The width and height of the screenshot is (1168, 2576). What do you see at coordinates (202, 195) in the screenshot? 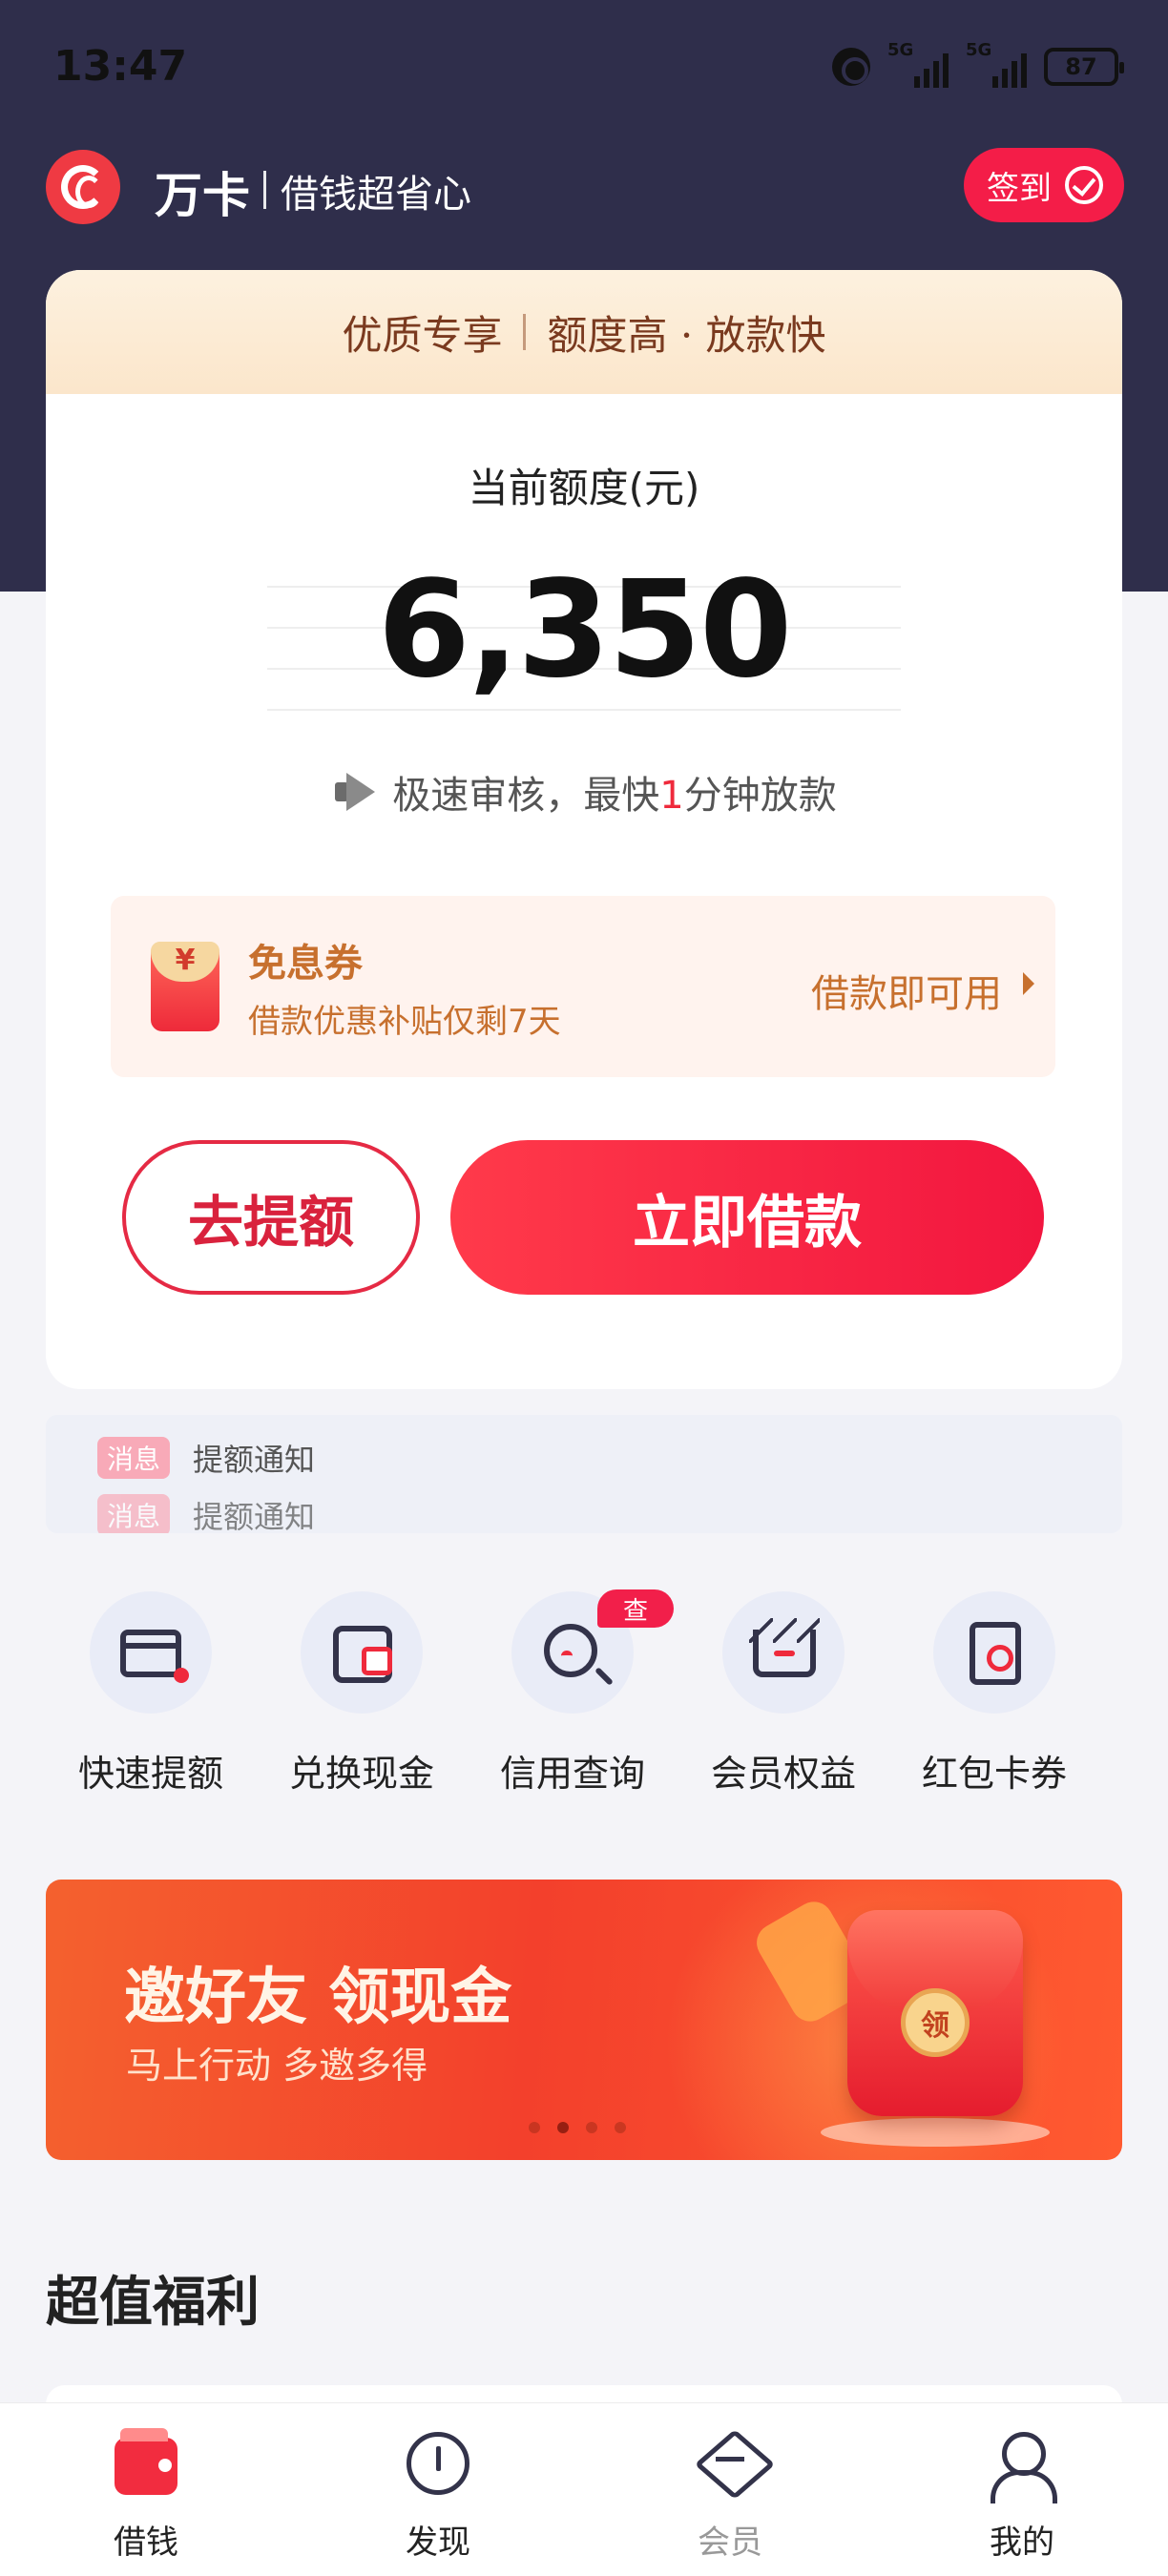
I see `brand-name: 万卡` at bounding box center [202, 195].